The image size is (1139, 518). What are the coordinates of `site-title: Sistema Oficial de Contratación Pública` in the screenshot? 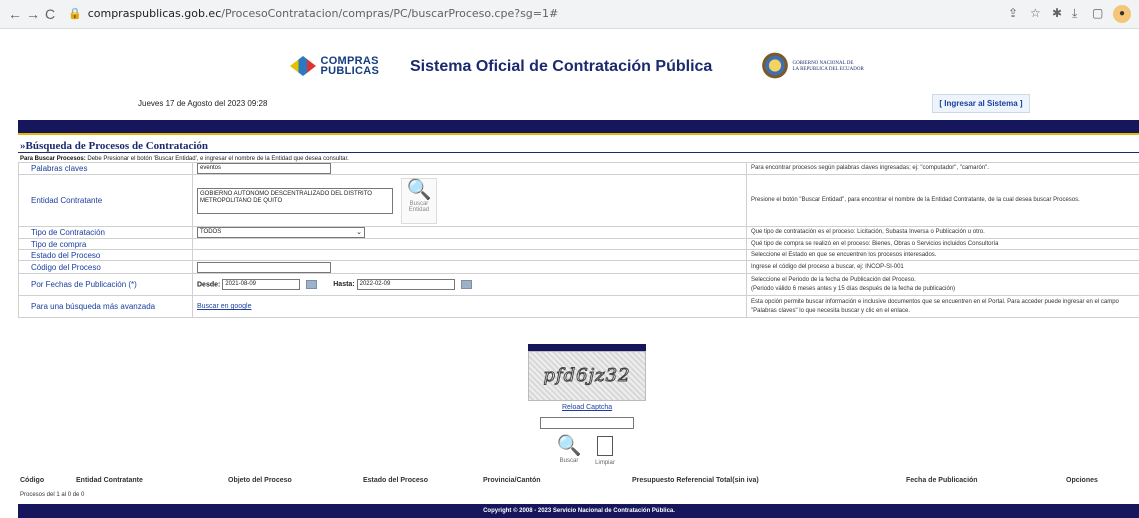 It's located at (561, 66).